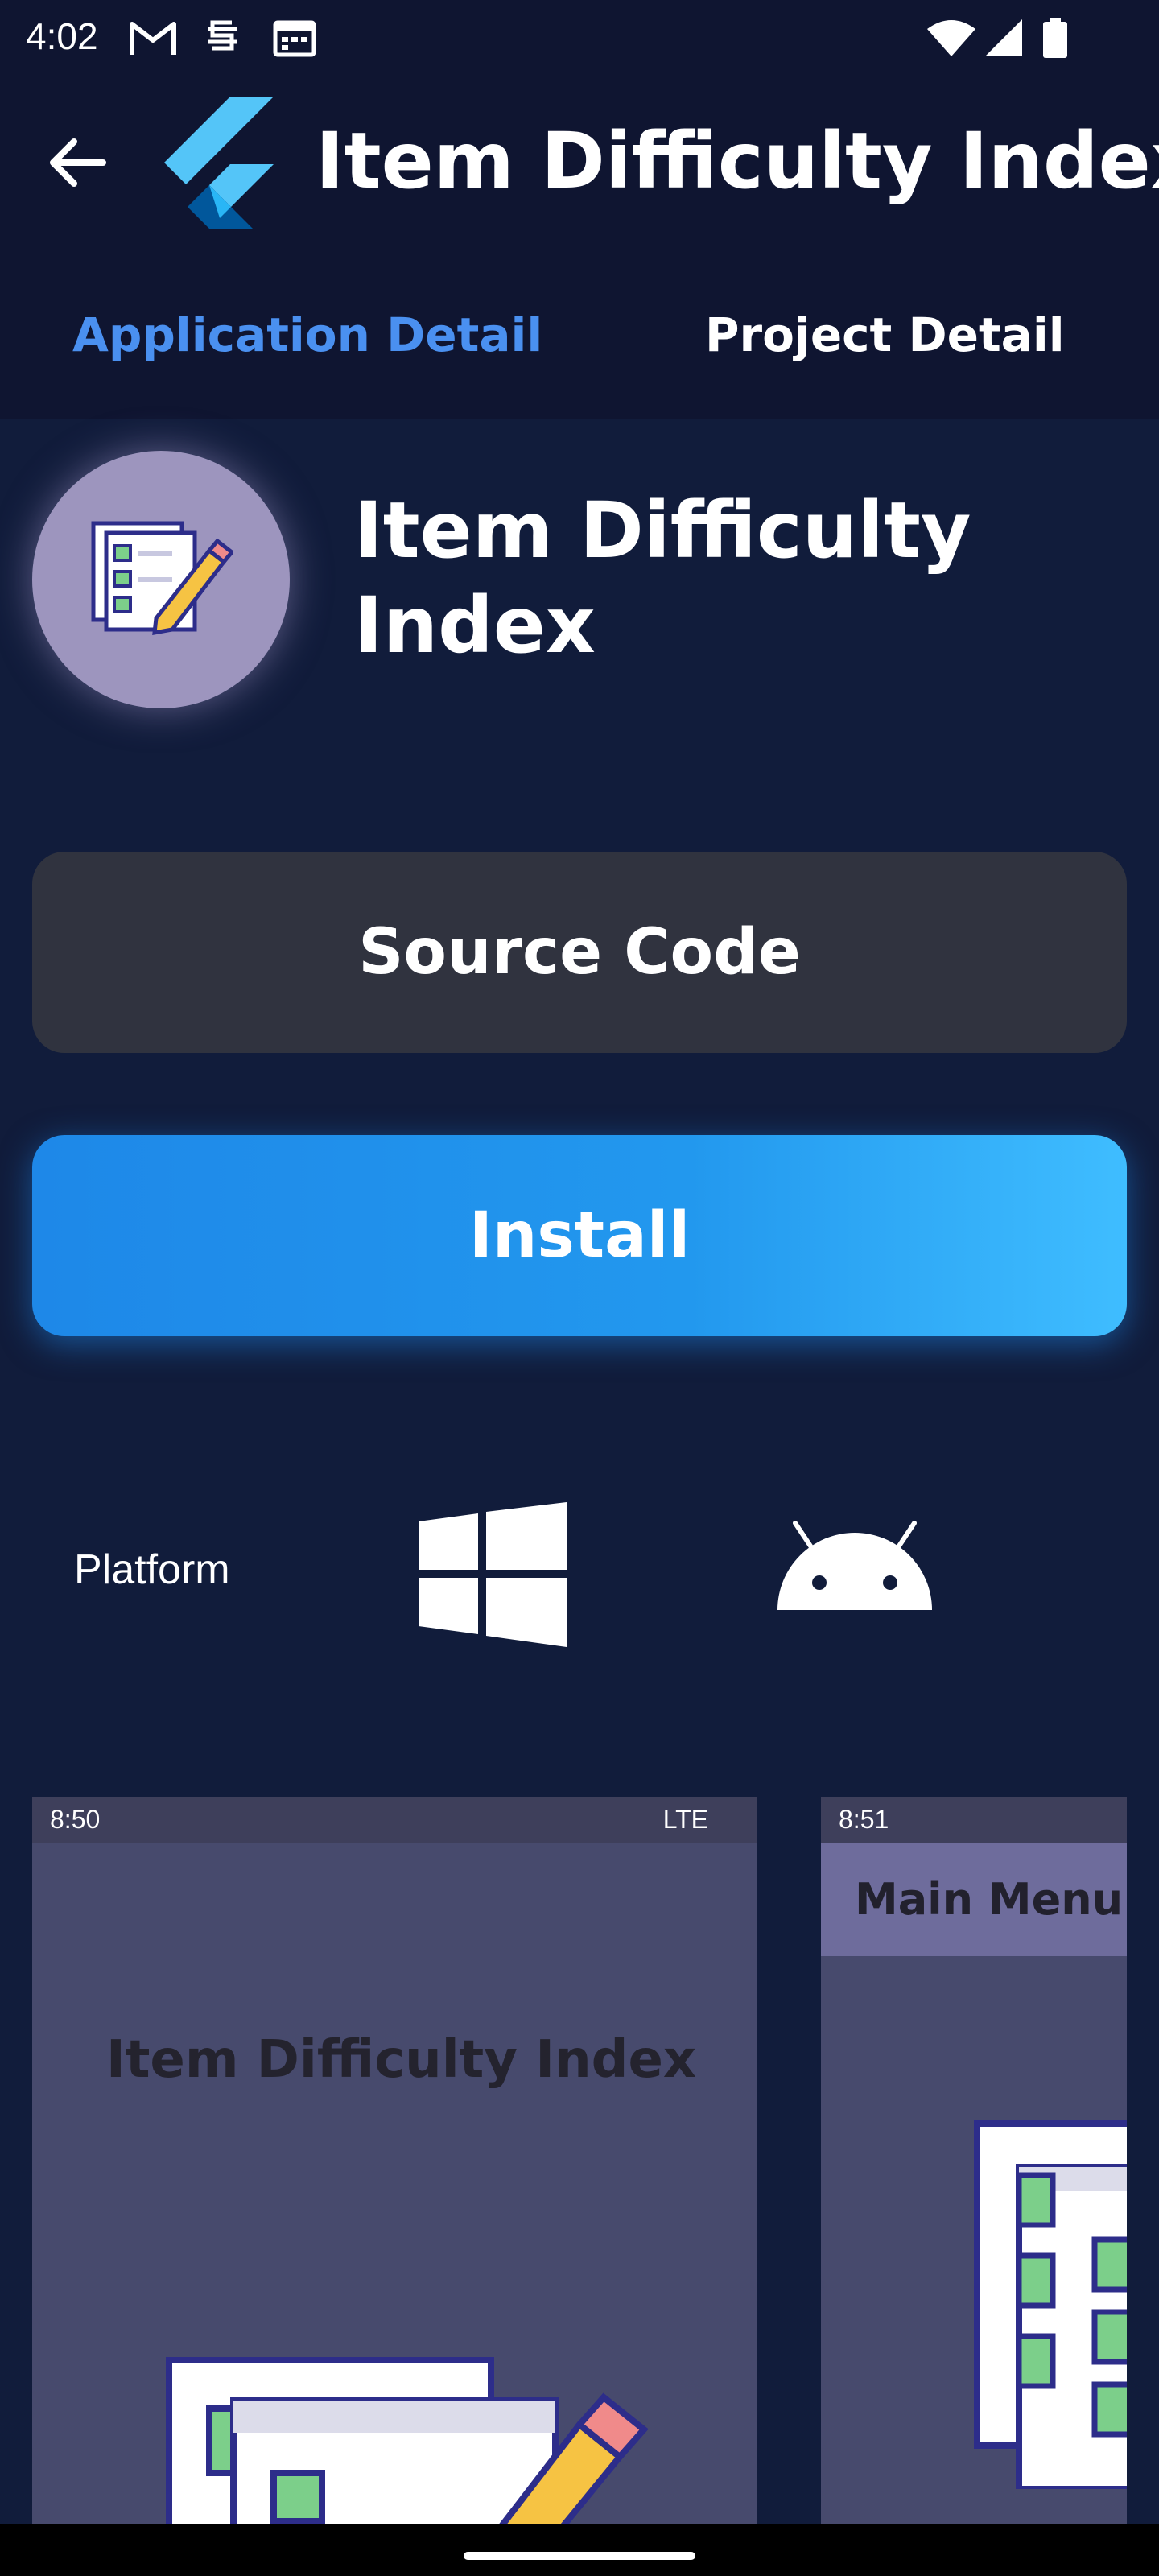 The image size is (1159, 2576). I want to click on back-button, so click(77, 163).